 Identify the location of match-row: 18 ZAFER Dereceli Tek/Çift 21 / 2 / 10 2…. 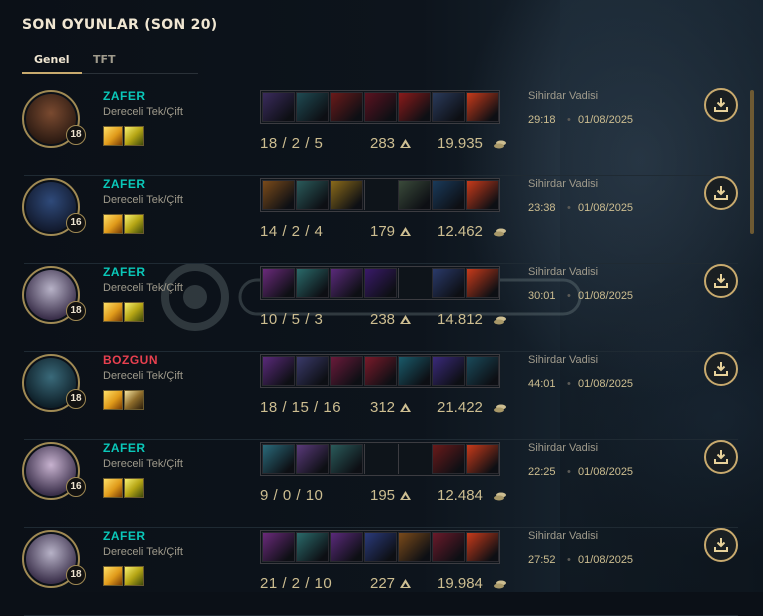
(380, 572).